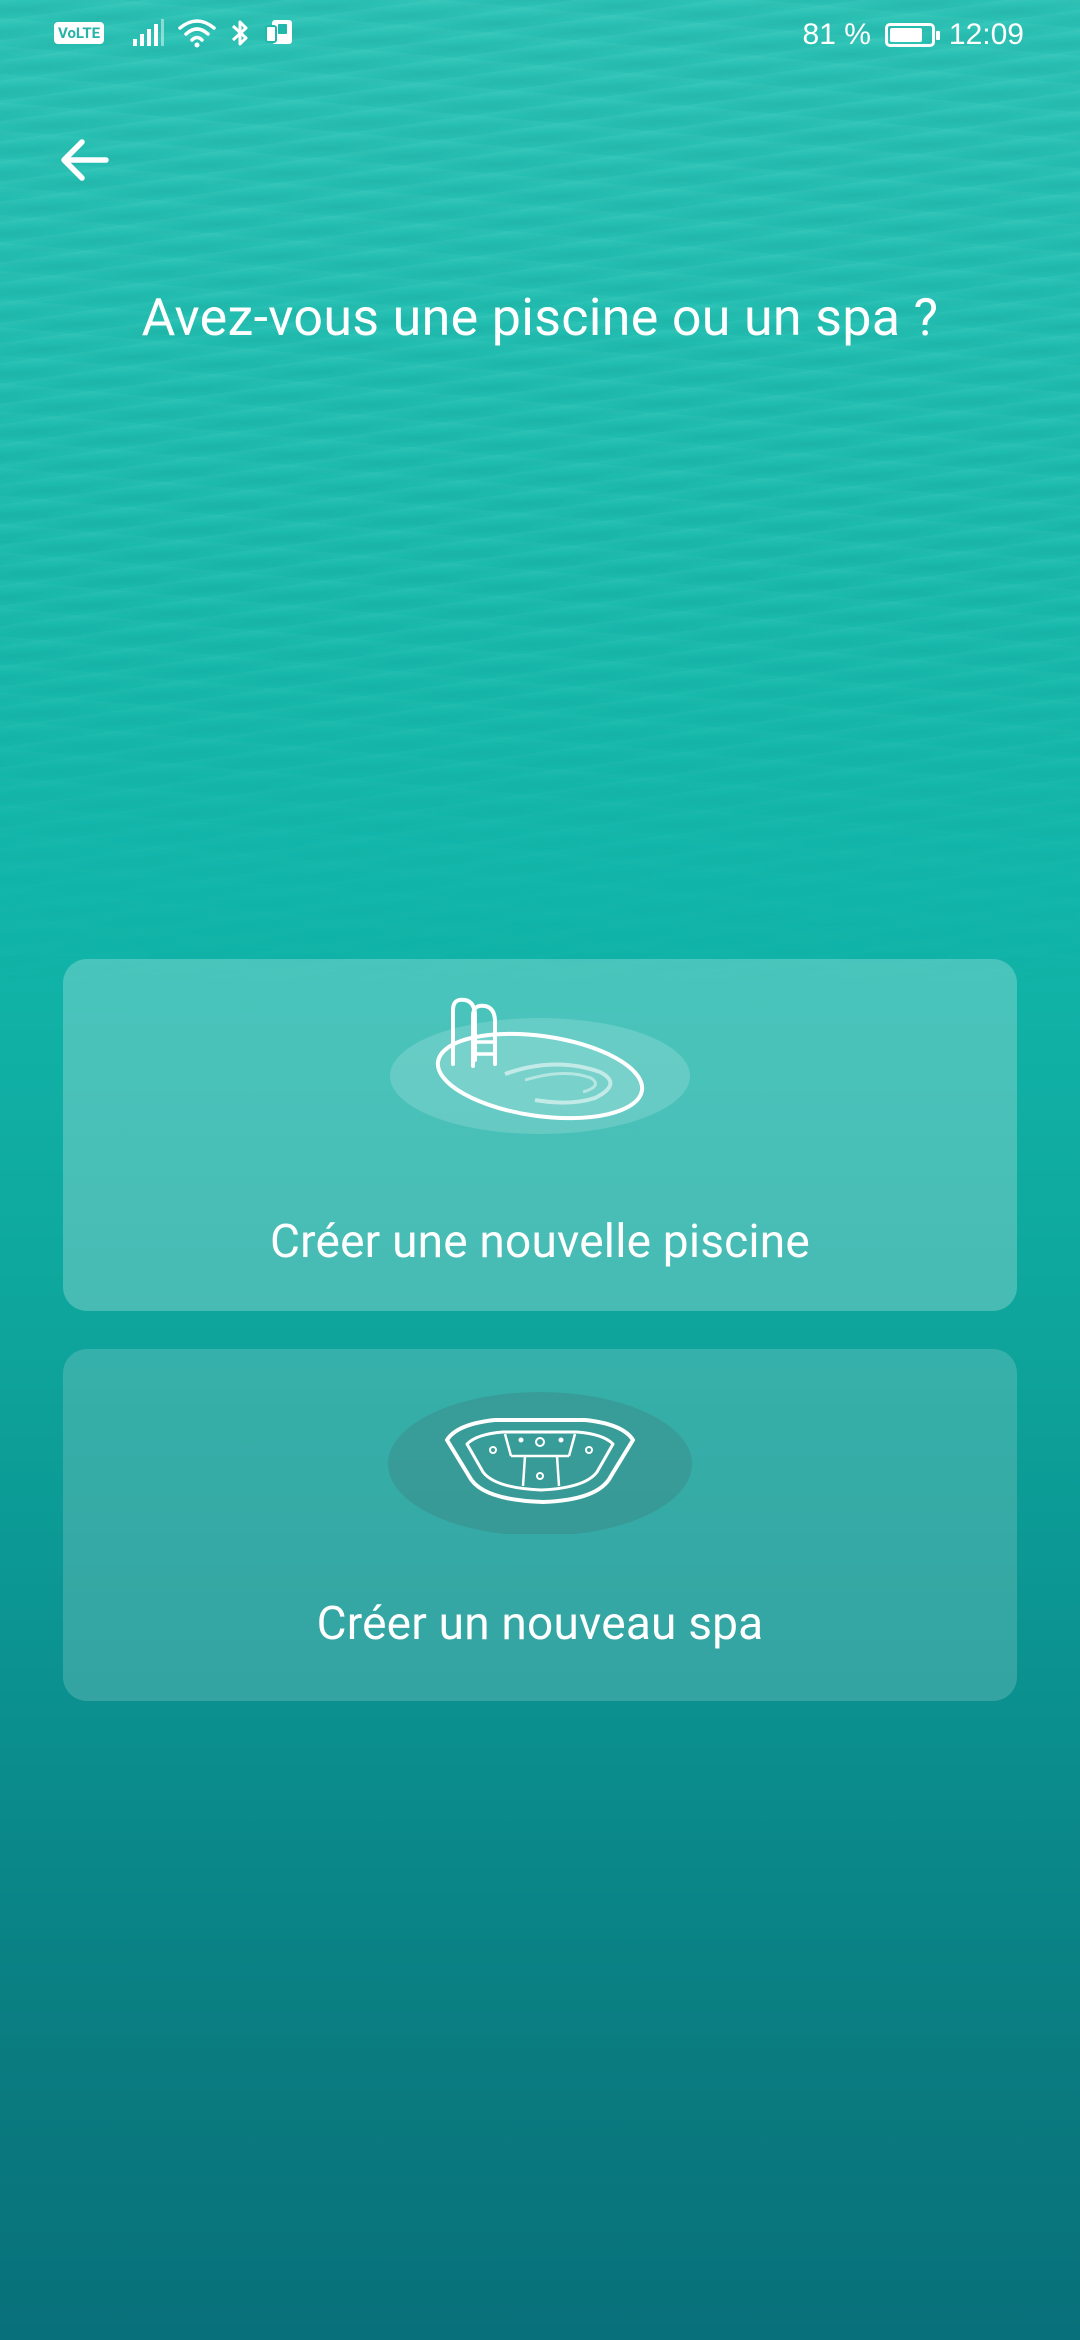  Describe the element at coordinates (986, 34) in the screenshot. I see `clock: 12:09` at that location.